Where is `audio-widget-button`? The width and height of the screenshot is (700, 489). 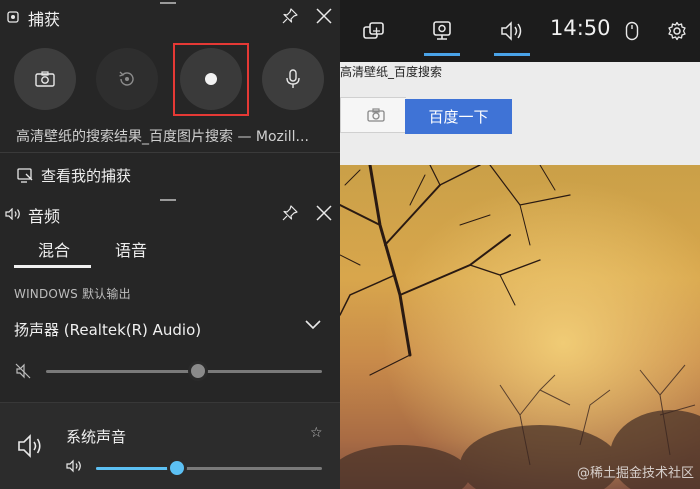 audio-widget-button is located at coordinates (512, 31).